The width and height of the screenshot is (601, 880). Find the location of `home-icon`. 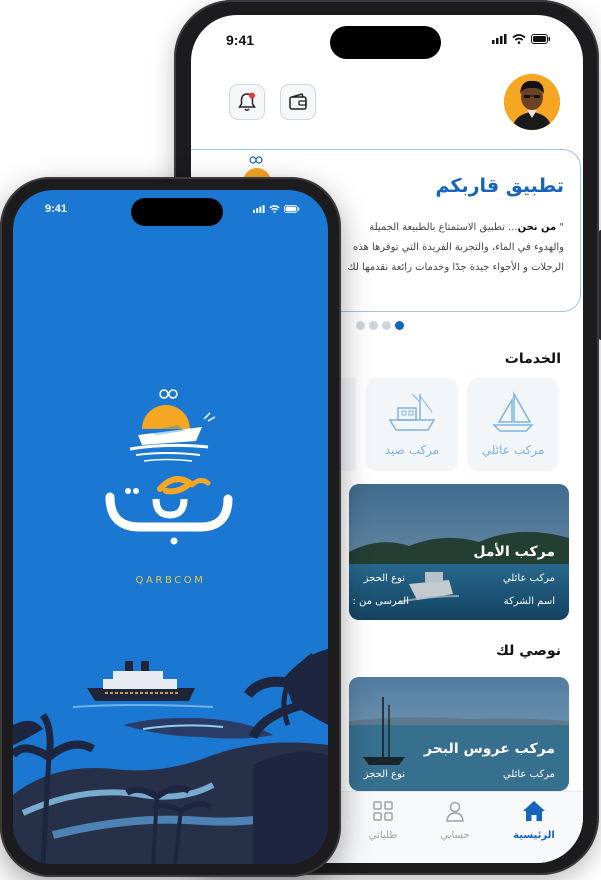

home-icon is located at coordinates (534, 811).